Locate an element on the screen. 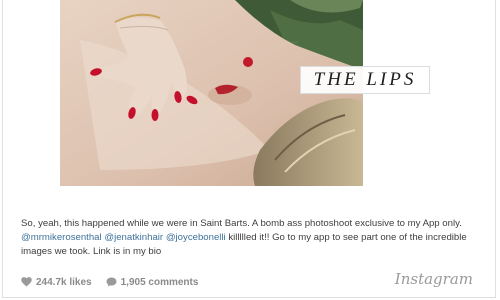  mention-link: @jenatkinhair is located at coordinates (133, 237).